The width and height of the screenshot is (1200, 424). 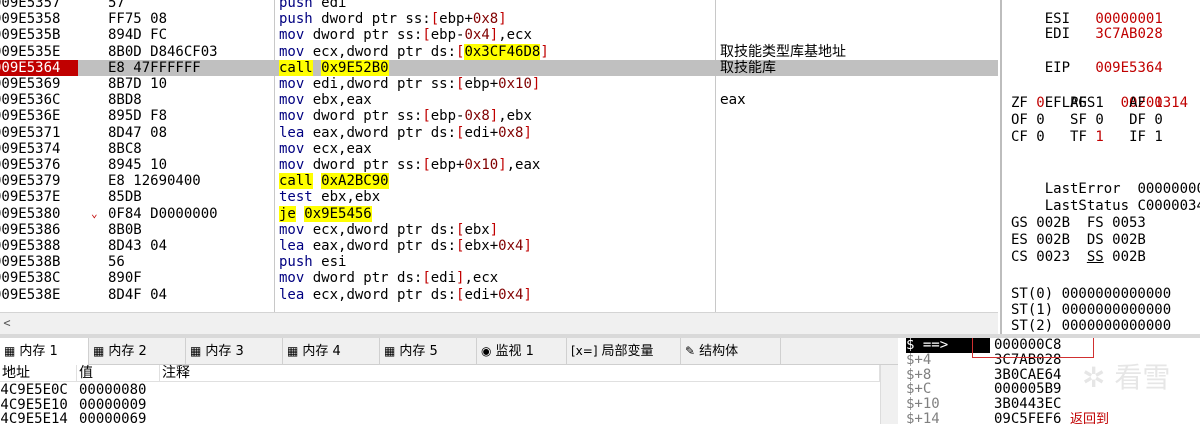 What do you see at coordinates (39, 19) in the screenshot?
I see `disasm-address: 009E5358` at bounding box center [39, 19].